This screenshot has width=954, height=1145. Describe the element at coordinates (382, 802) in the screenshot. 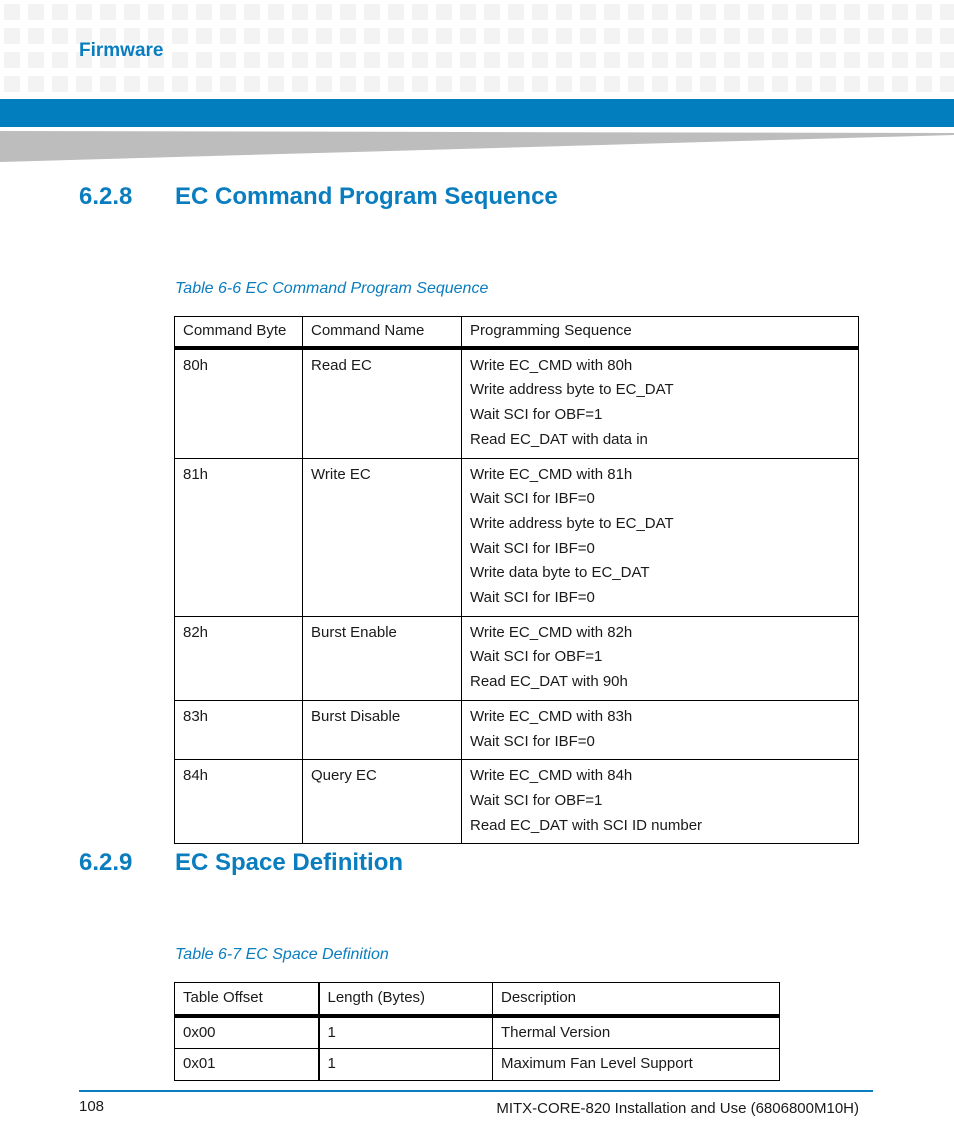

I see `command-name-cell: Query EC` at that location.